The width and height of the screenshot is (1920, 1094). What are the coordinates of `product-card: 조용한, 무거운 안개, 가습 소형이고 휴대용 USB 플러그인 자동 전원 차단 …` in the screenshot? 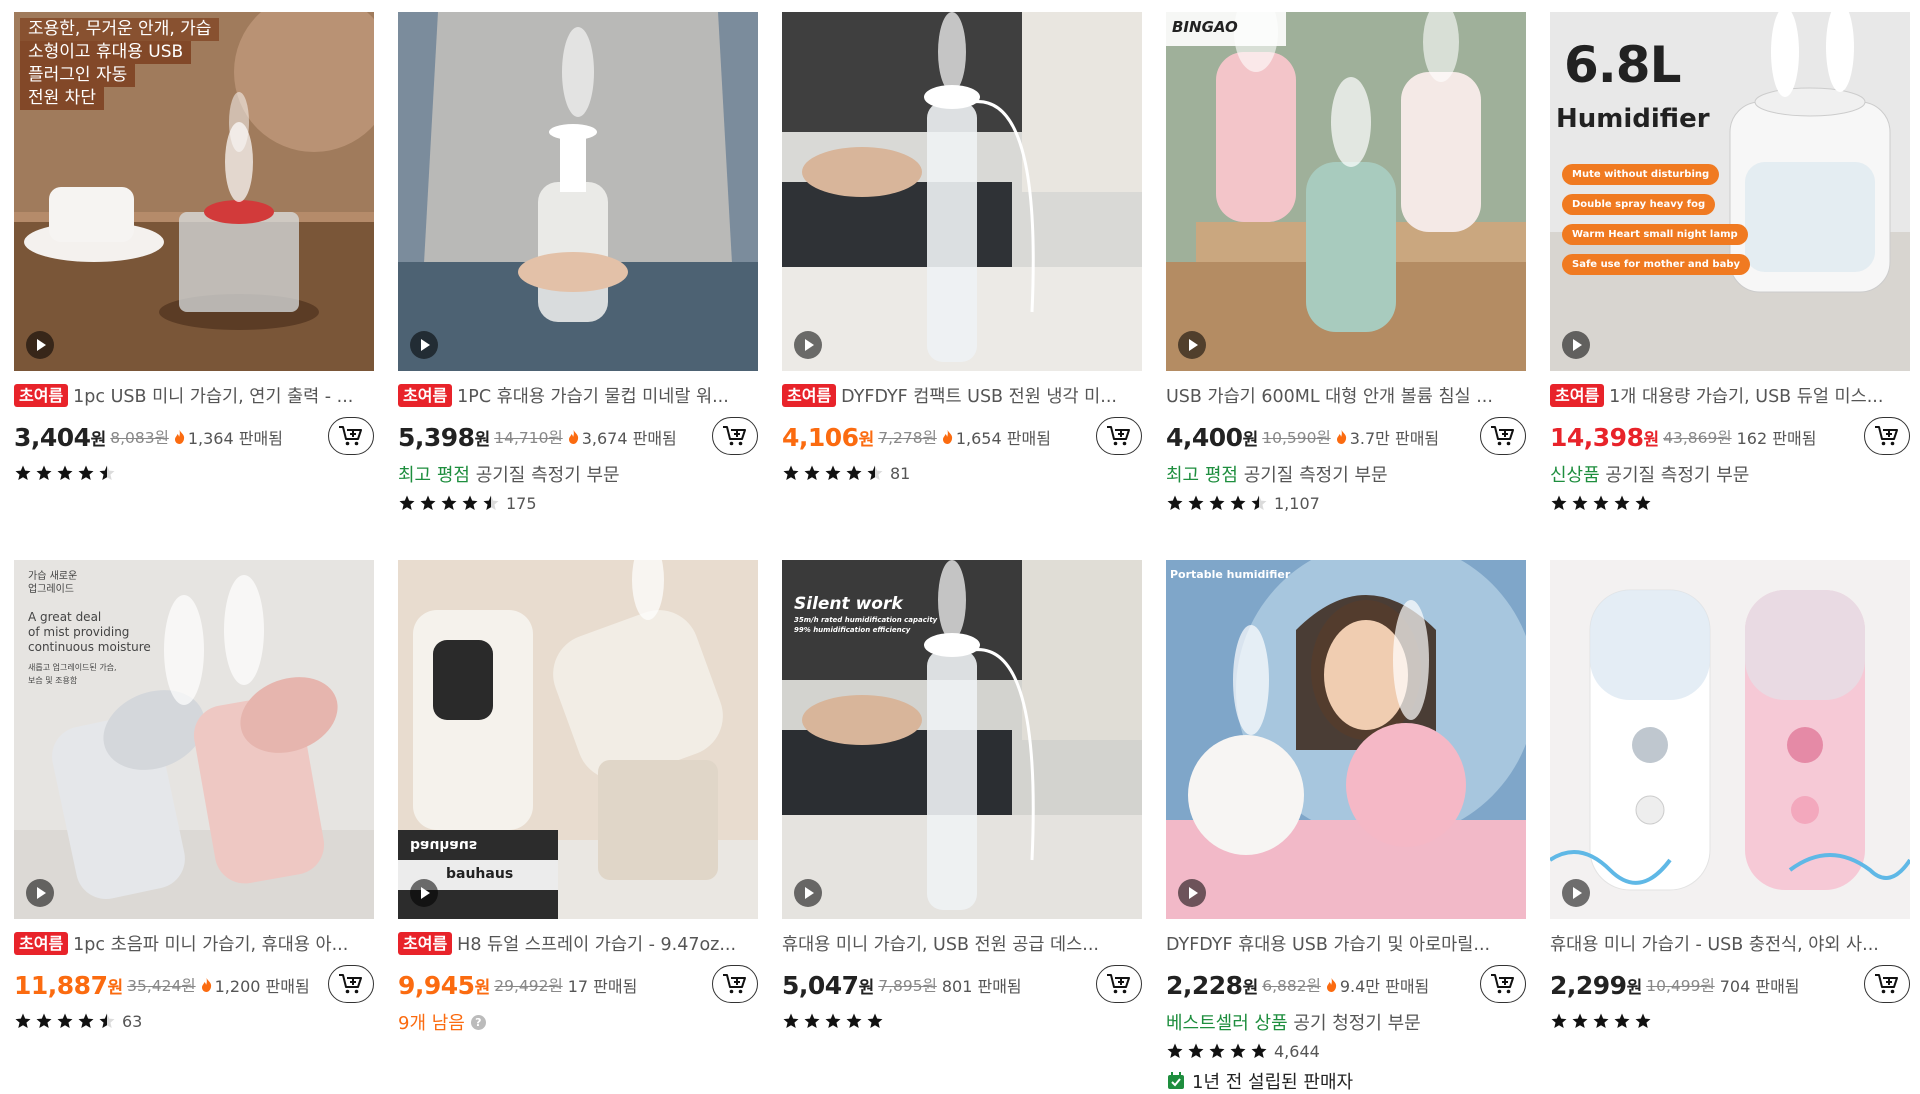 It's located at (194, 286).